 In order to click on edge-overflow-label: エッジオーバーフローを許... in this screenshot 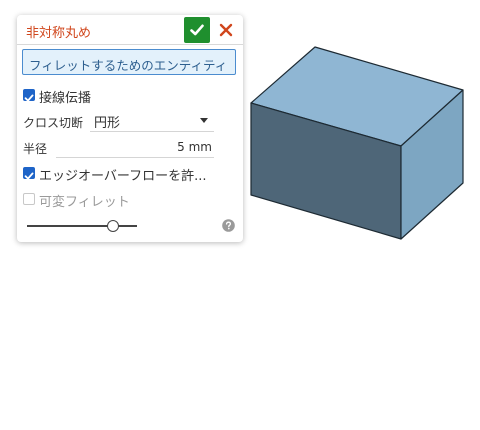, I will do `click(123, 176)`.